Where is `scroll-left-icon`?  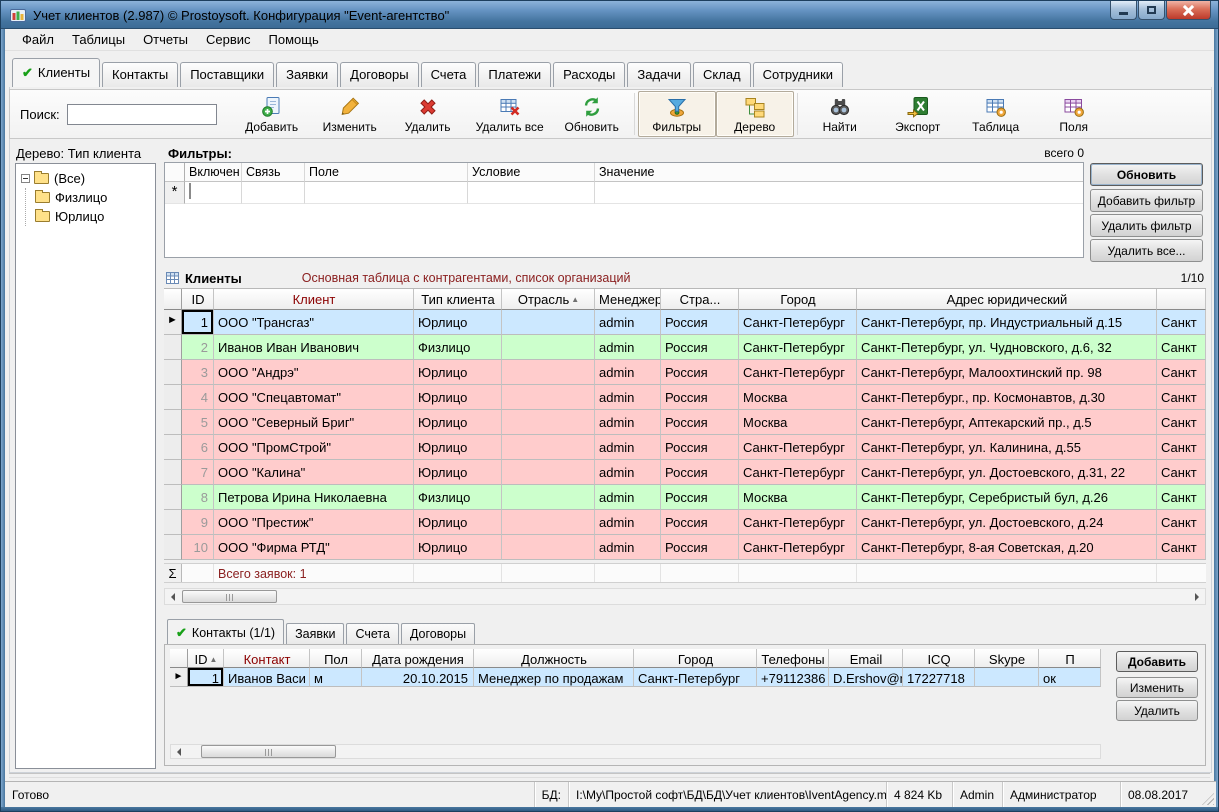 scroll-left-icon is located at coordinates (173, 596).